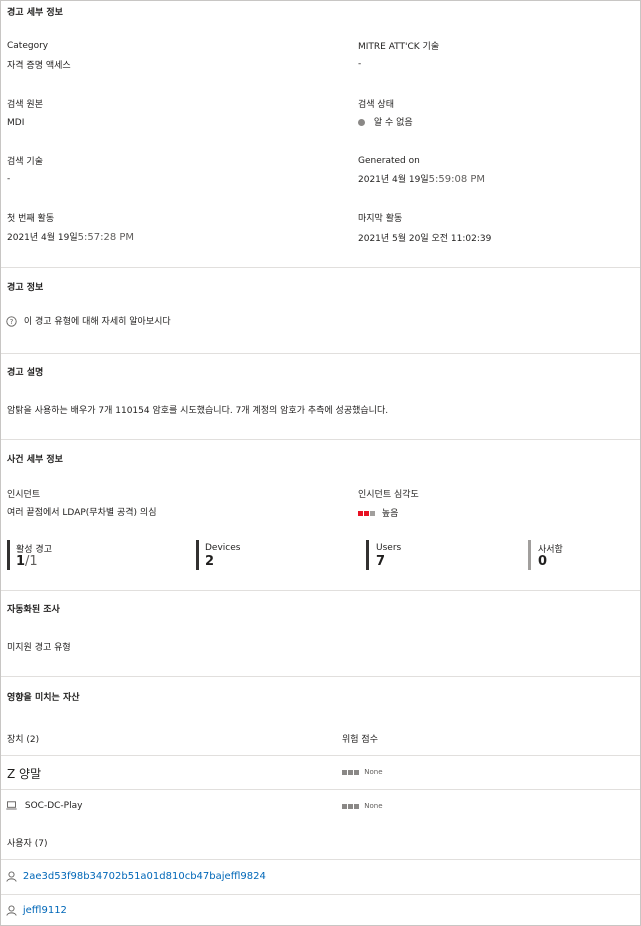 This screenshot has height=926, width=641. Describe the element at coordinates (24, 495) in the screenshot. I see `incident-label: 인시던트` at that location.